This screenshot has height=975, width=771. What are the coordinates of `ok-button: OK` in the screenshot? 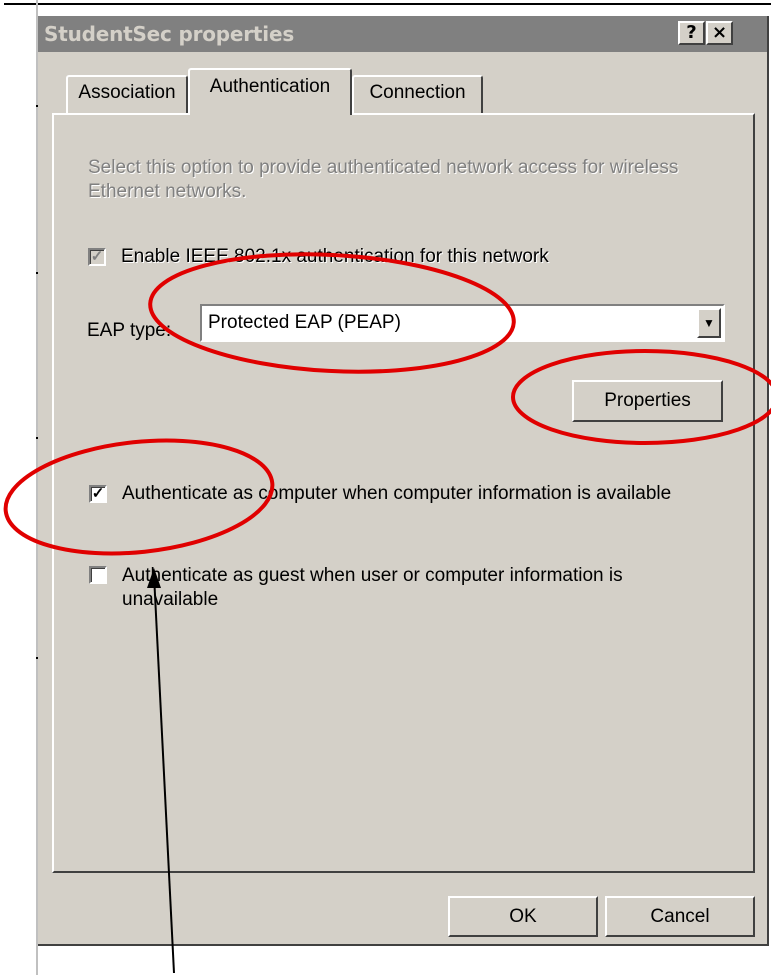 It's located at (523, 916).